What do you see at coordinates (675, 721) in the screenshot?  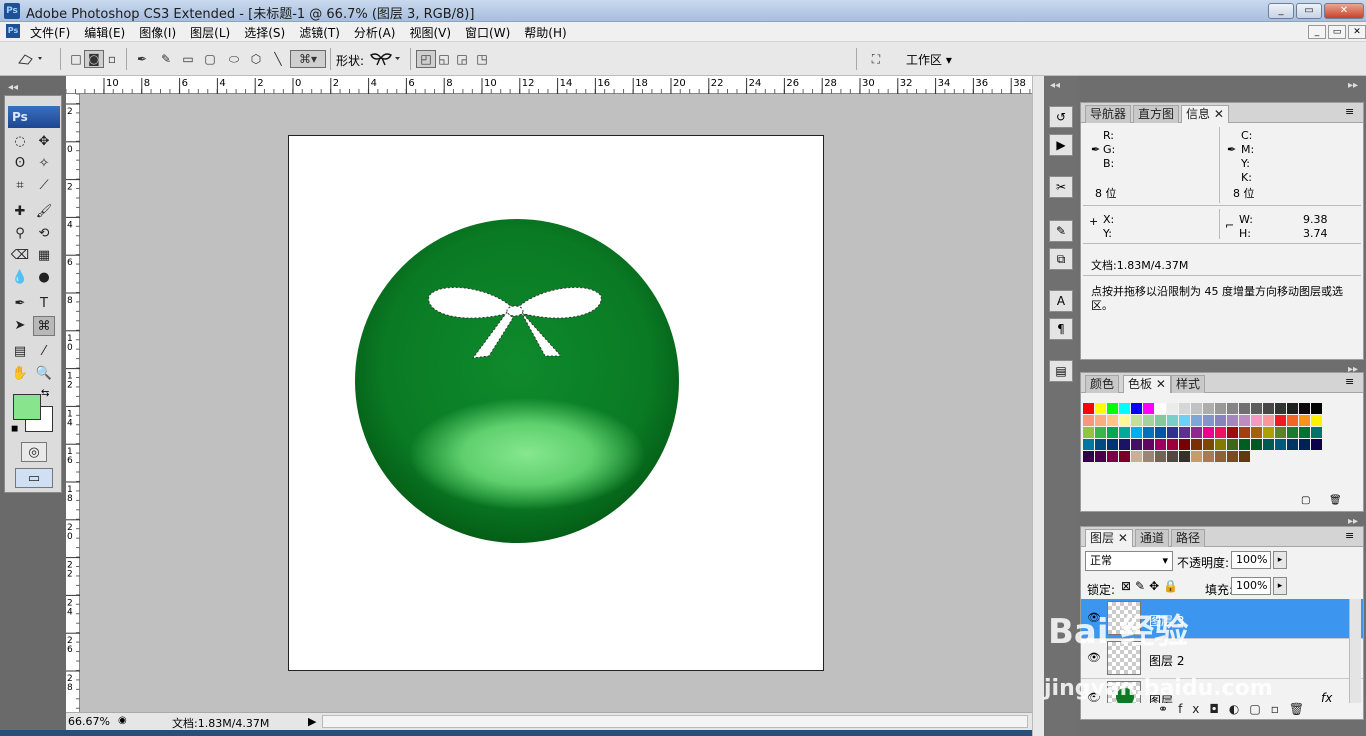 I see `horizontal-scrollbar` at bounding box center [675, 721].